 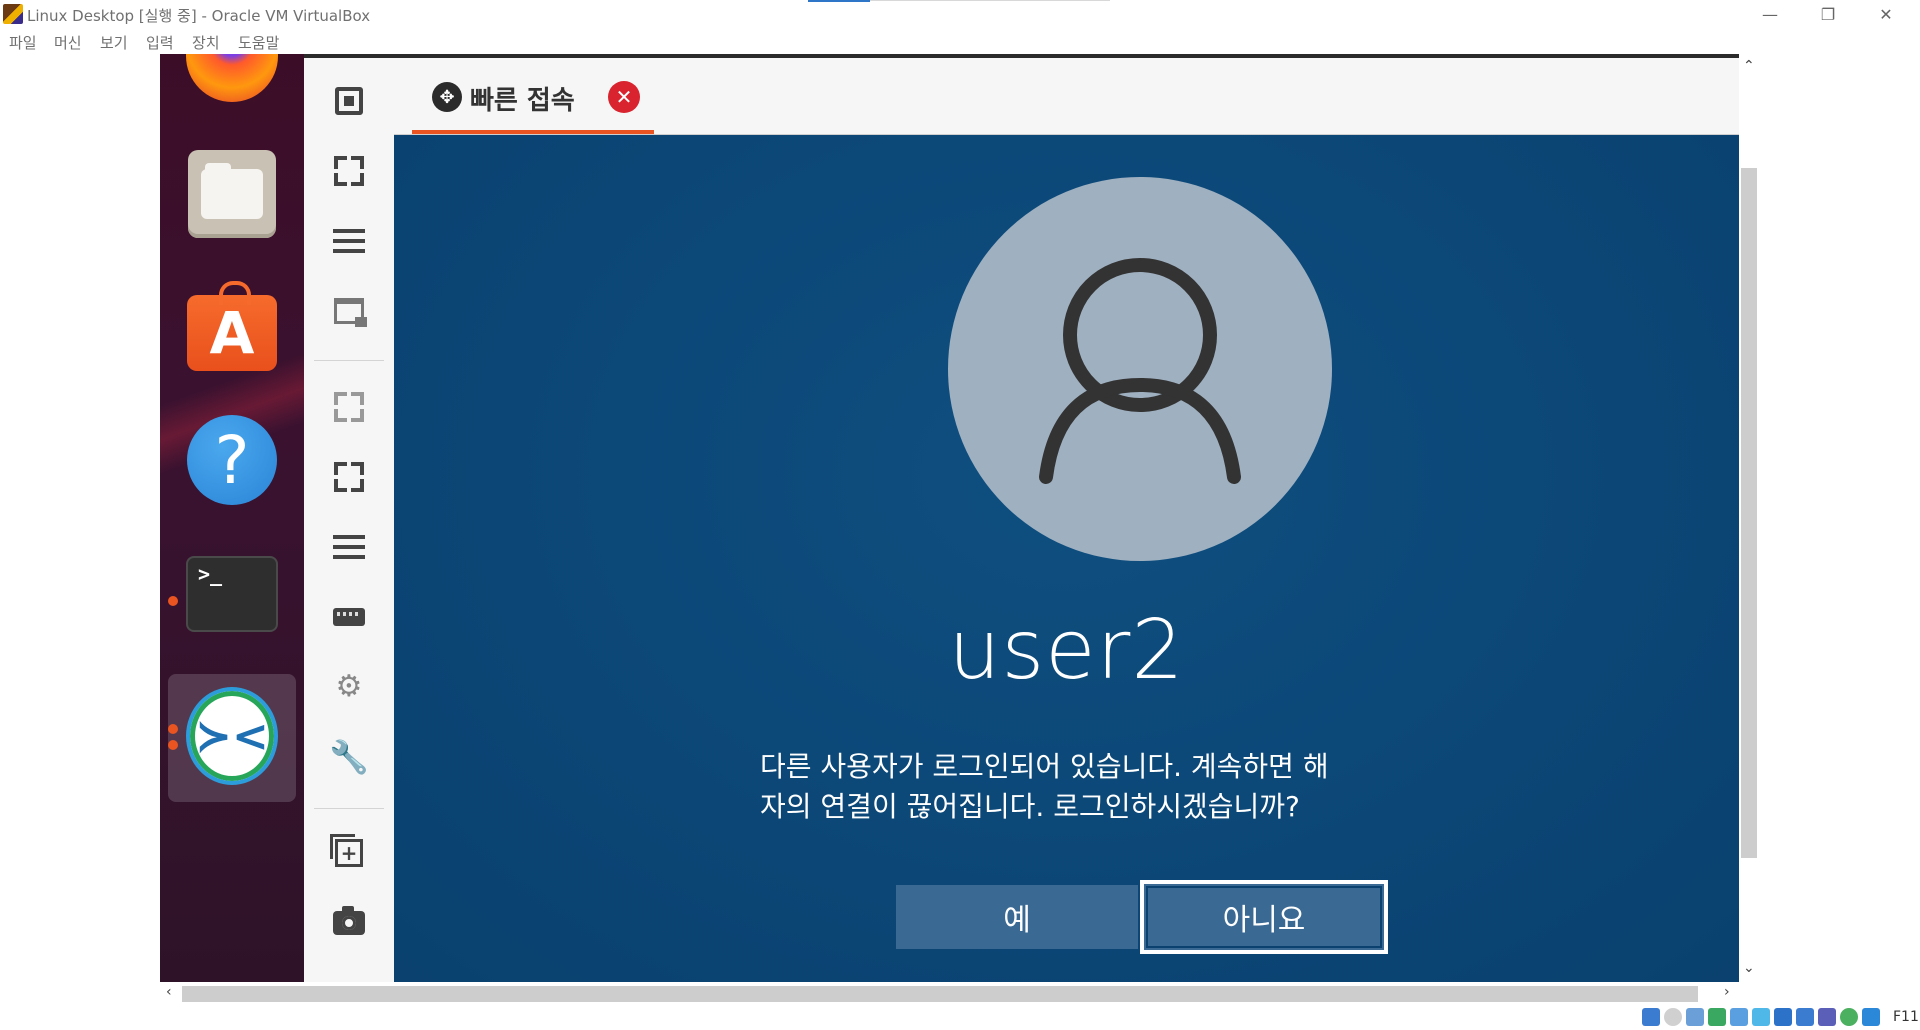 What do you see at coordinates (1651, 1017) in the screenshot?
I see `hard-disk-icon` at bounding box center [1651, 1017].